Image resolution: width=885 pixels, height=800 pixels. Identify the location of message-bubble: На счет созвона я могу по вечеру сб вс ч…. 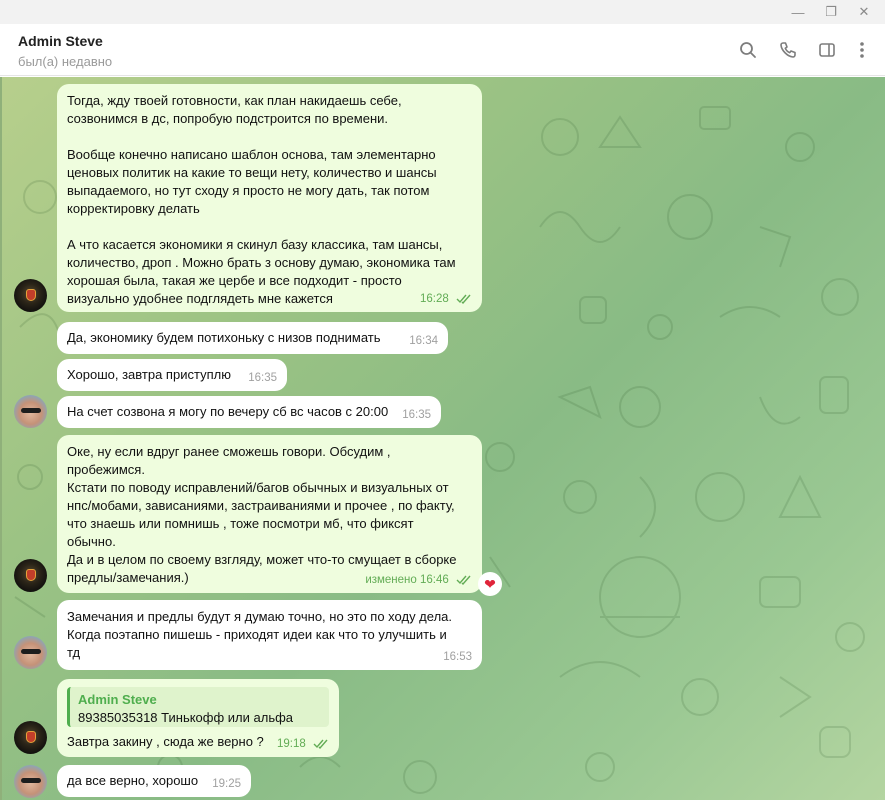
(249, 412).